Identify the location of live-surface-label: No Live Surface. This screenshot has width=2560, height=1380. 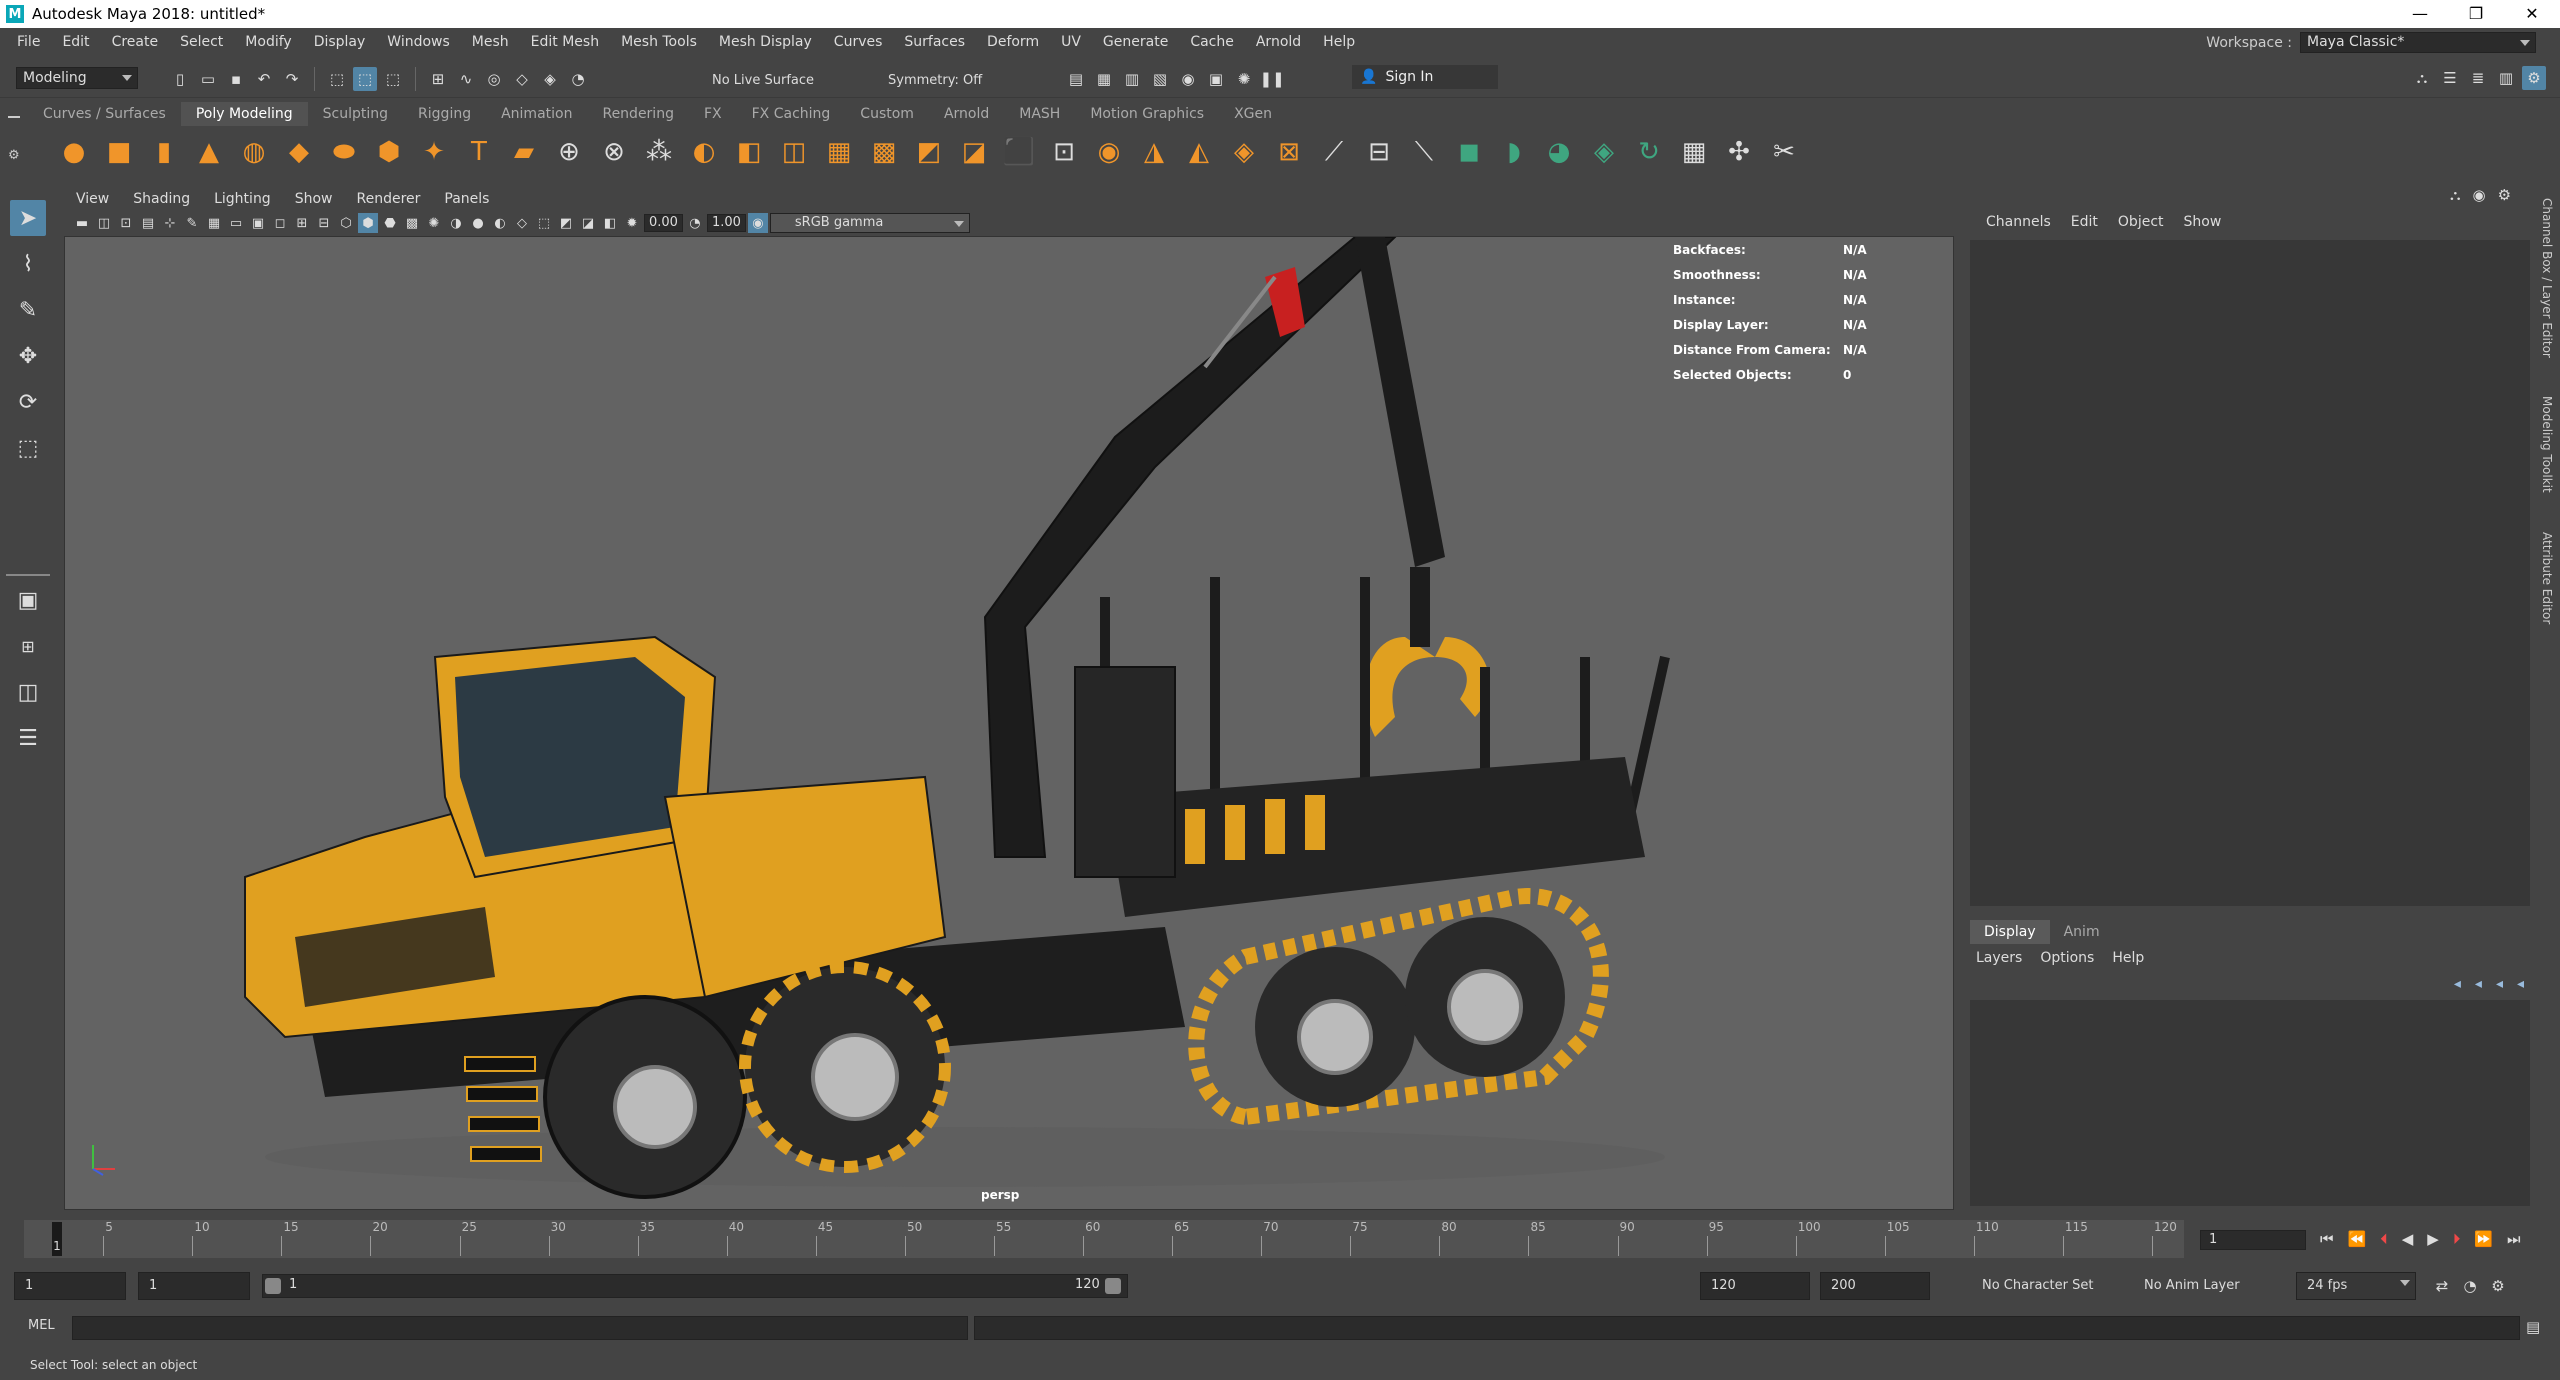
(763, 80).